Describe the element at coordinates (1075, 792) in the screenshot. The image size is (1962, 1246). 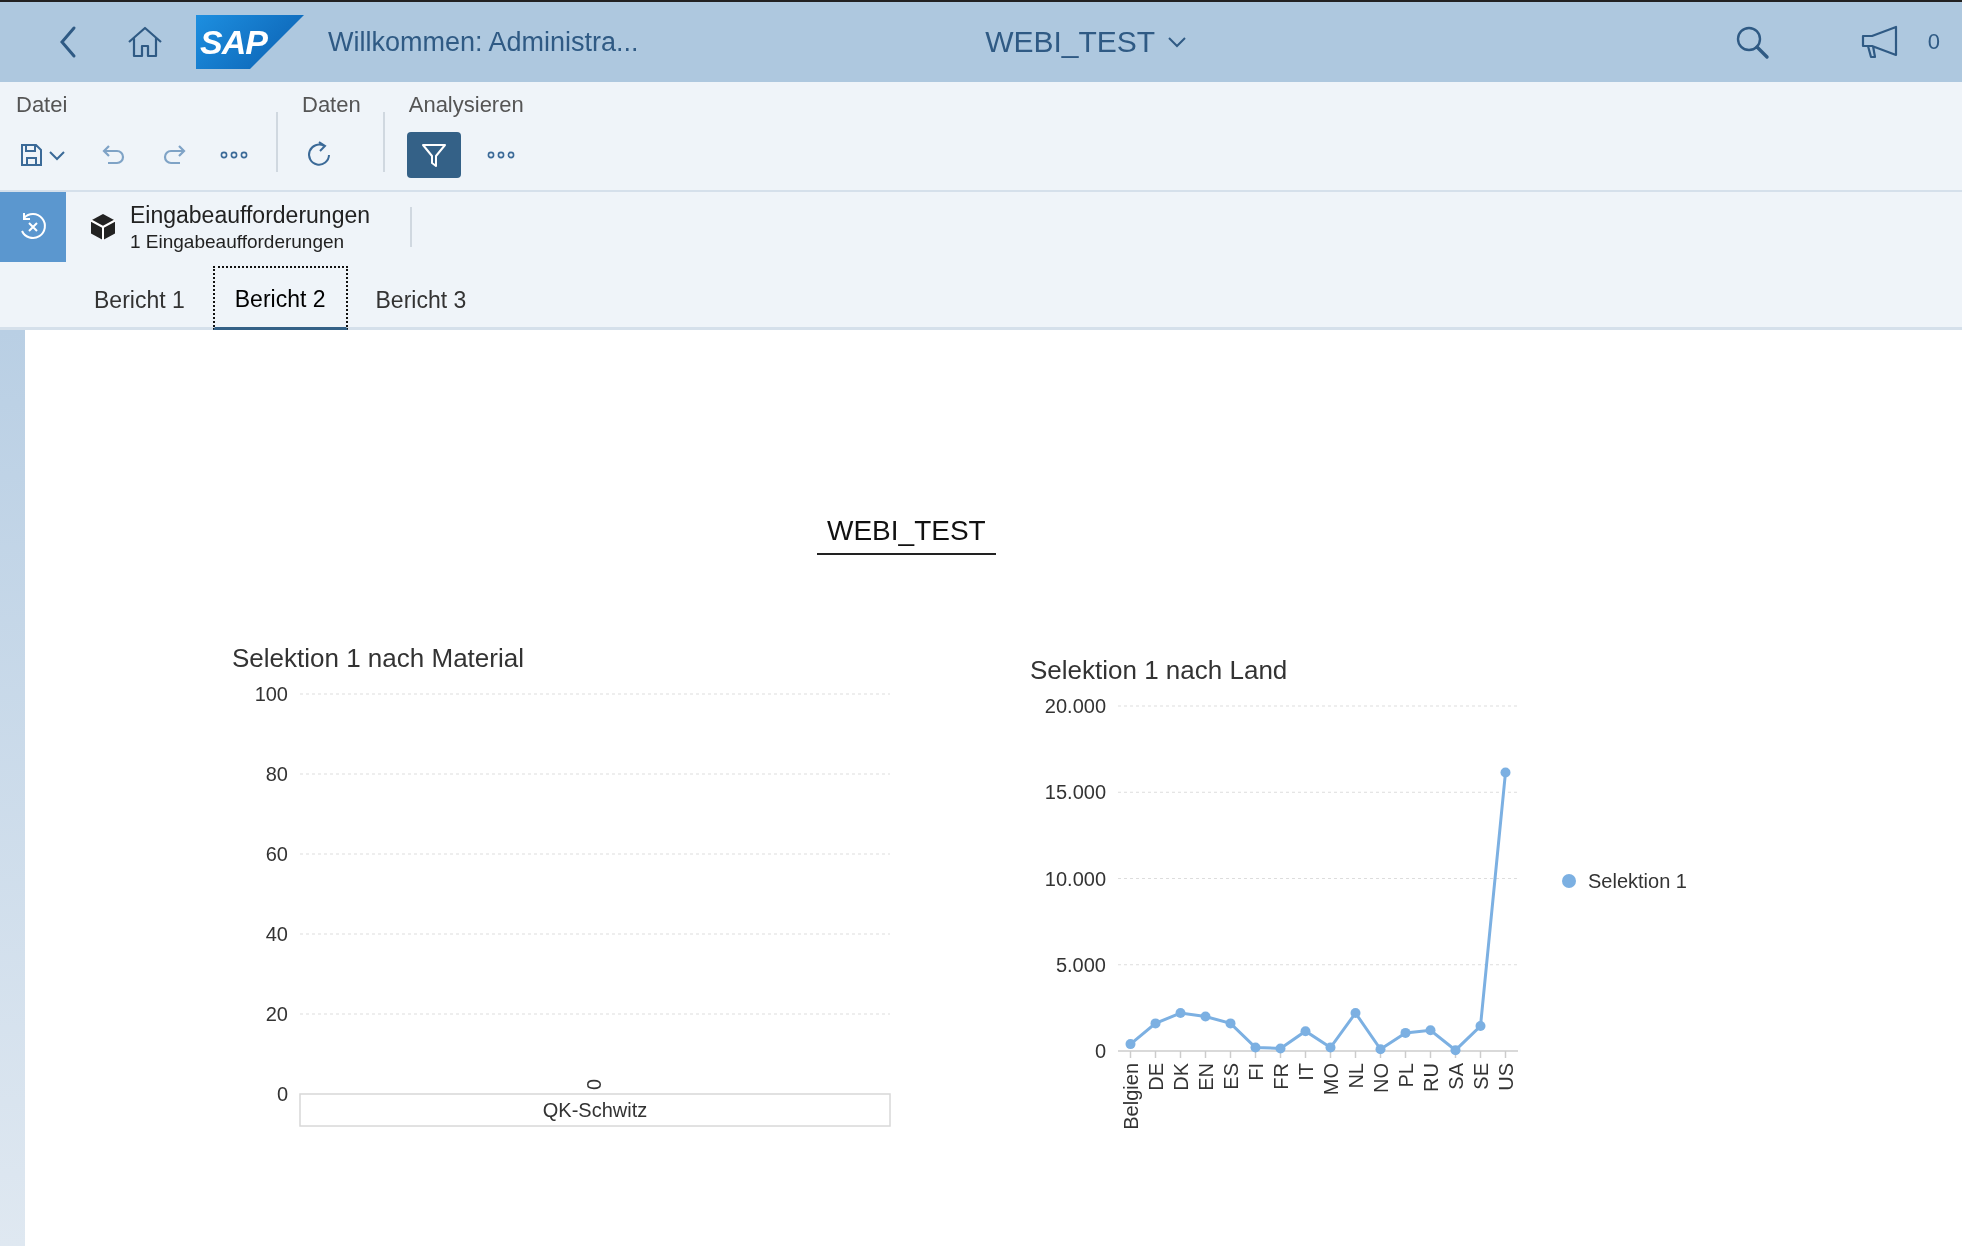
I see `axis-tick-label: 15.000` at that location.